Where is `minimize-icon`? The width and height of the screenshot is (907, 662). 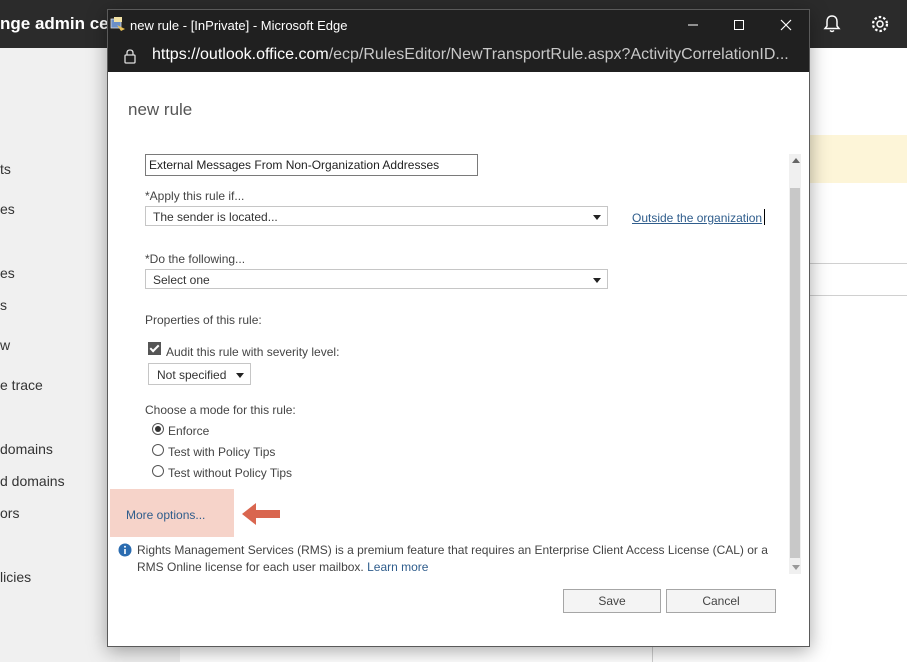
minimize-icon is located at coordinates (693, 25).